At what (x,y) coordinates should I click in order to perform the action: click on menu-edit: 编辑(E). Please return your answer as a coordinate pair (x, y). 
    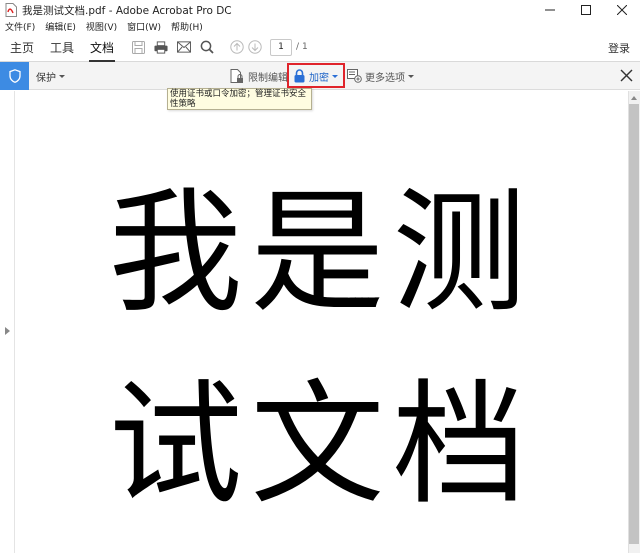
    Looking at the image, I should click on (60, 26).